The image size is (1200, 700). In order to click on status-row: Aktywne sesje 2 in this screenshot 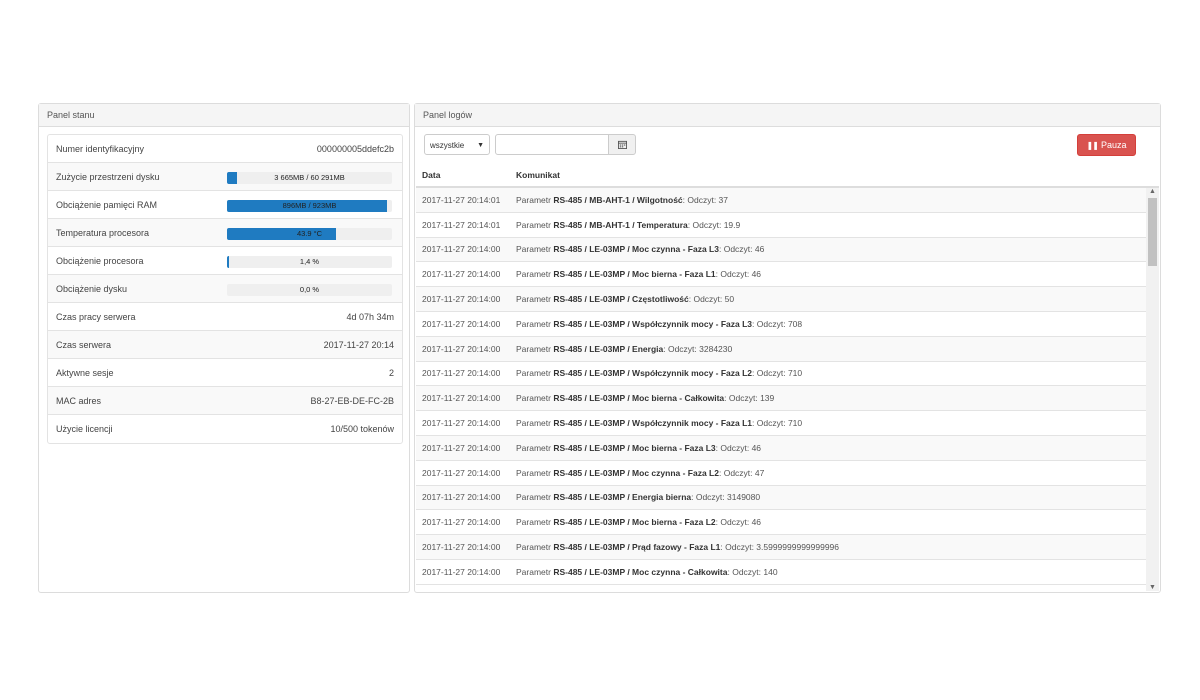, I will do `click(225, 373)`.